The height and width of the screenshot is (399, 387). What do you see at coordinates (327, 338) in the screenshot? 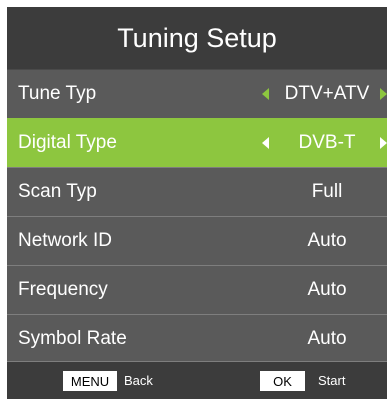
I see `symbol-rate-value: Auto` at bounding box center [327, 338].